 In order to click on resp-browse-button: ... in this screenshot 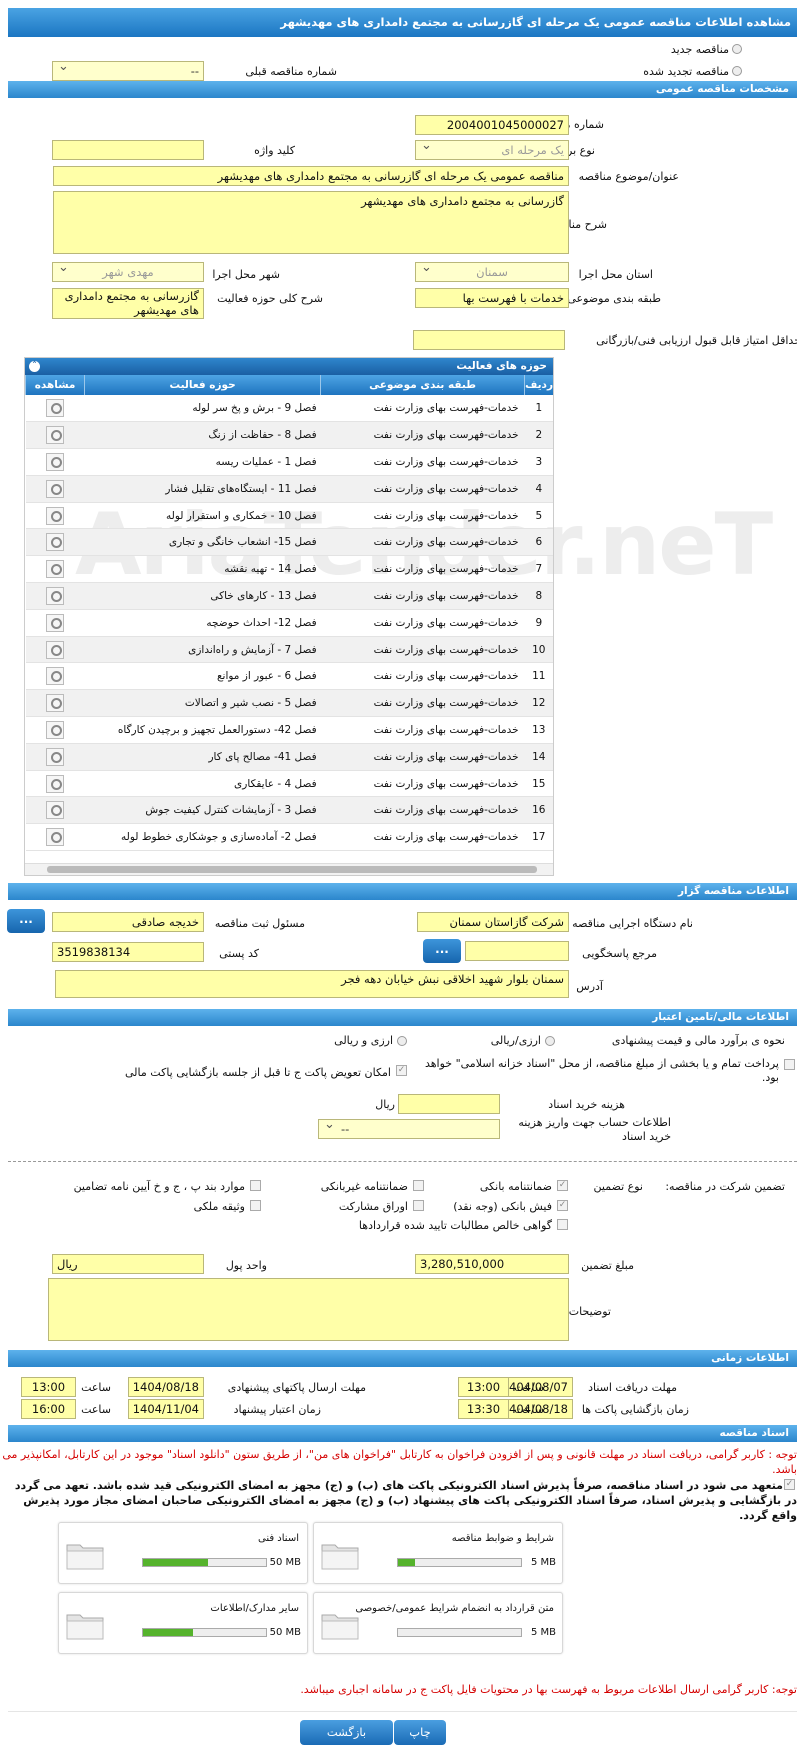, I will do `click(26, 921)`.